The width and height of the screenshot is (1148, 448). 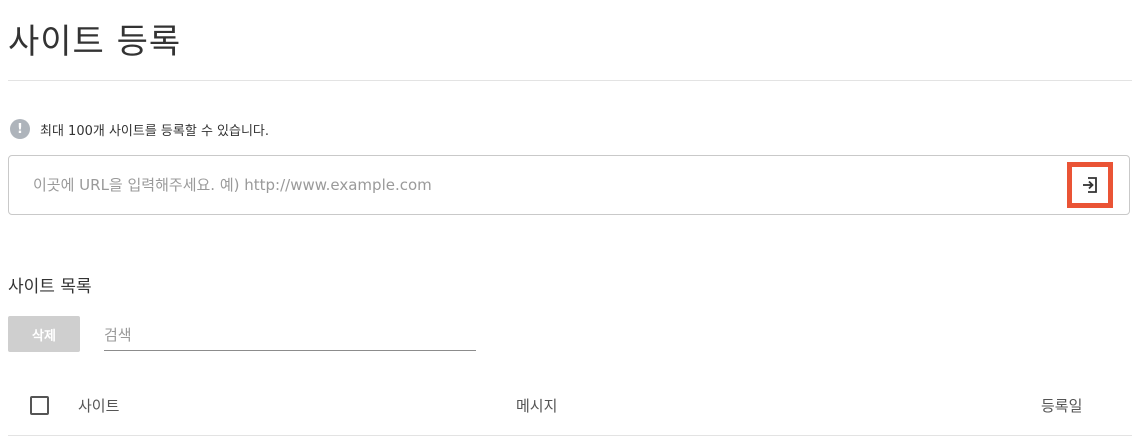 What do you see at coordinates (537, 406) in the screenshot?
I see `column-header-message: 메시지` at bounding box center [537, 406].